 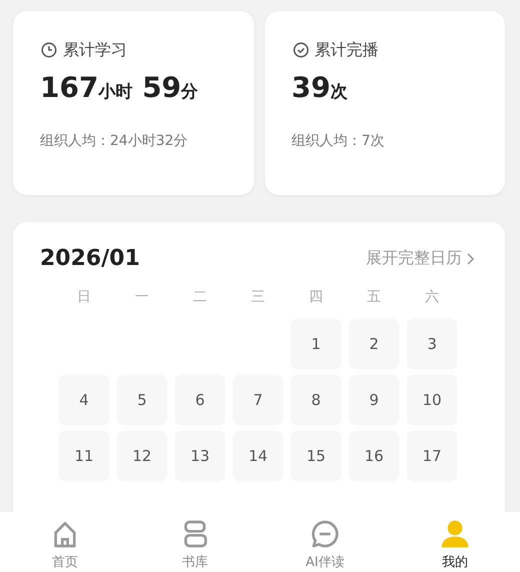 What do you see at coordinates (200, 400) in the screenshot?
I see `calendar-day: 6` at bounding box center [200, 400].